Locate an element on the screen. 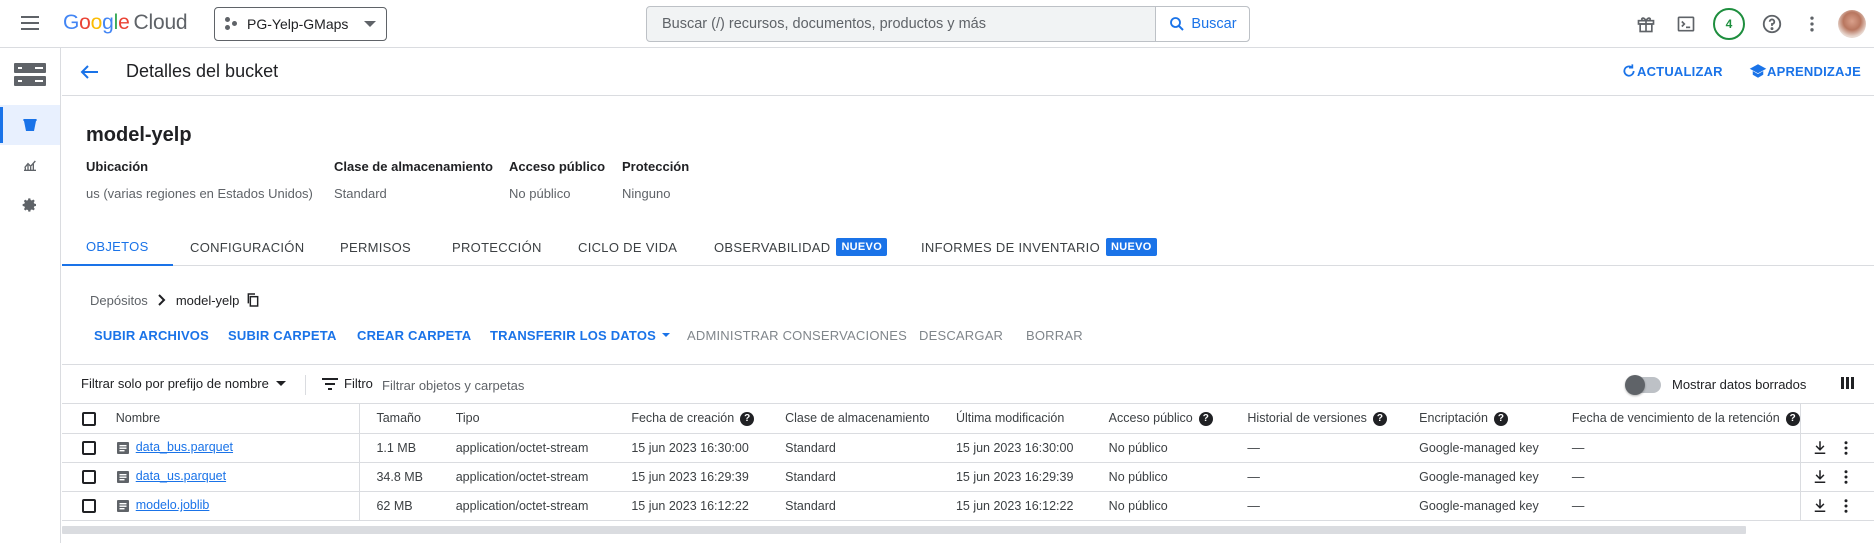 This screenshot has height=543, width=1874. header-retention: Fecha de vencimiento de la retención? is located at coordinates (1678, 419).